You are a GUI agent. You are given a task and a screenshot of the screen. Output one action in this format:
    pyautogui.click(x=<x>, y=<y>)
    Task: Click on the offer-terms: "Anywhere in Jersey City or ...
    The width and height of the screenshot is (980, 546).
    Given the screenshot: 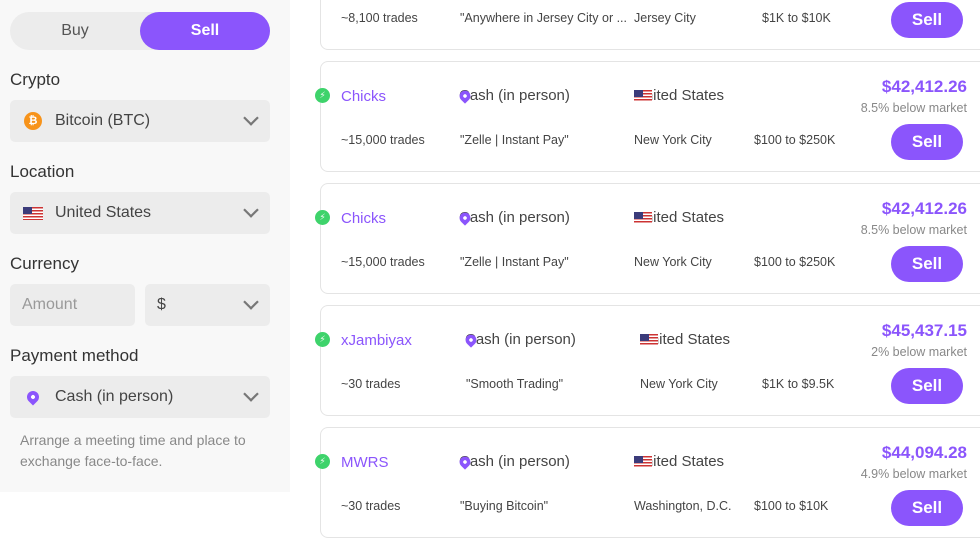 What is the action you would take?
    pyautogui.click(x=543, y=18)
    